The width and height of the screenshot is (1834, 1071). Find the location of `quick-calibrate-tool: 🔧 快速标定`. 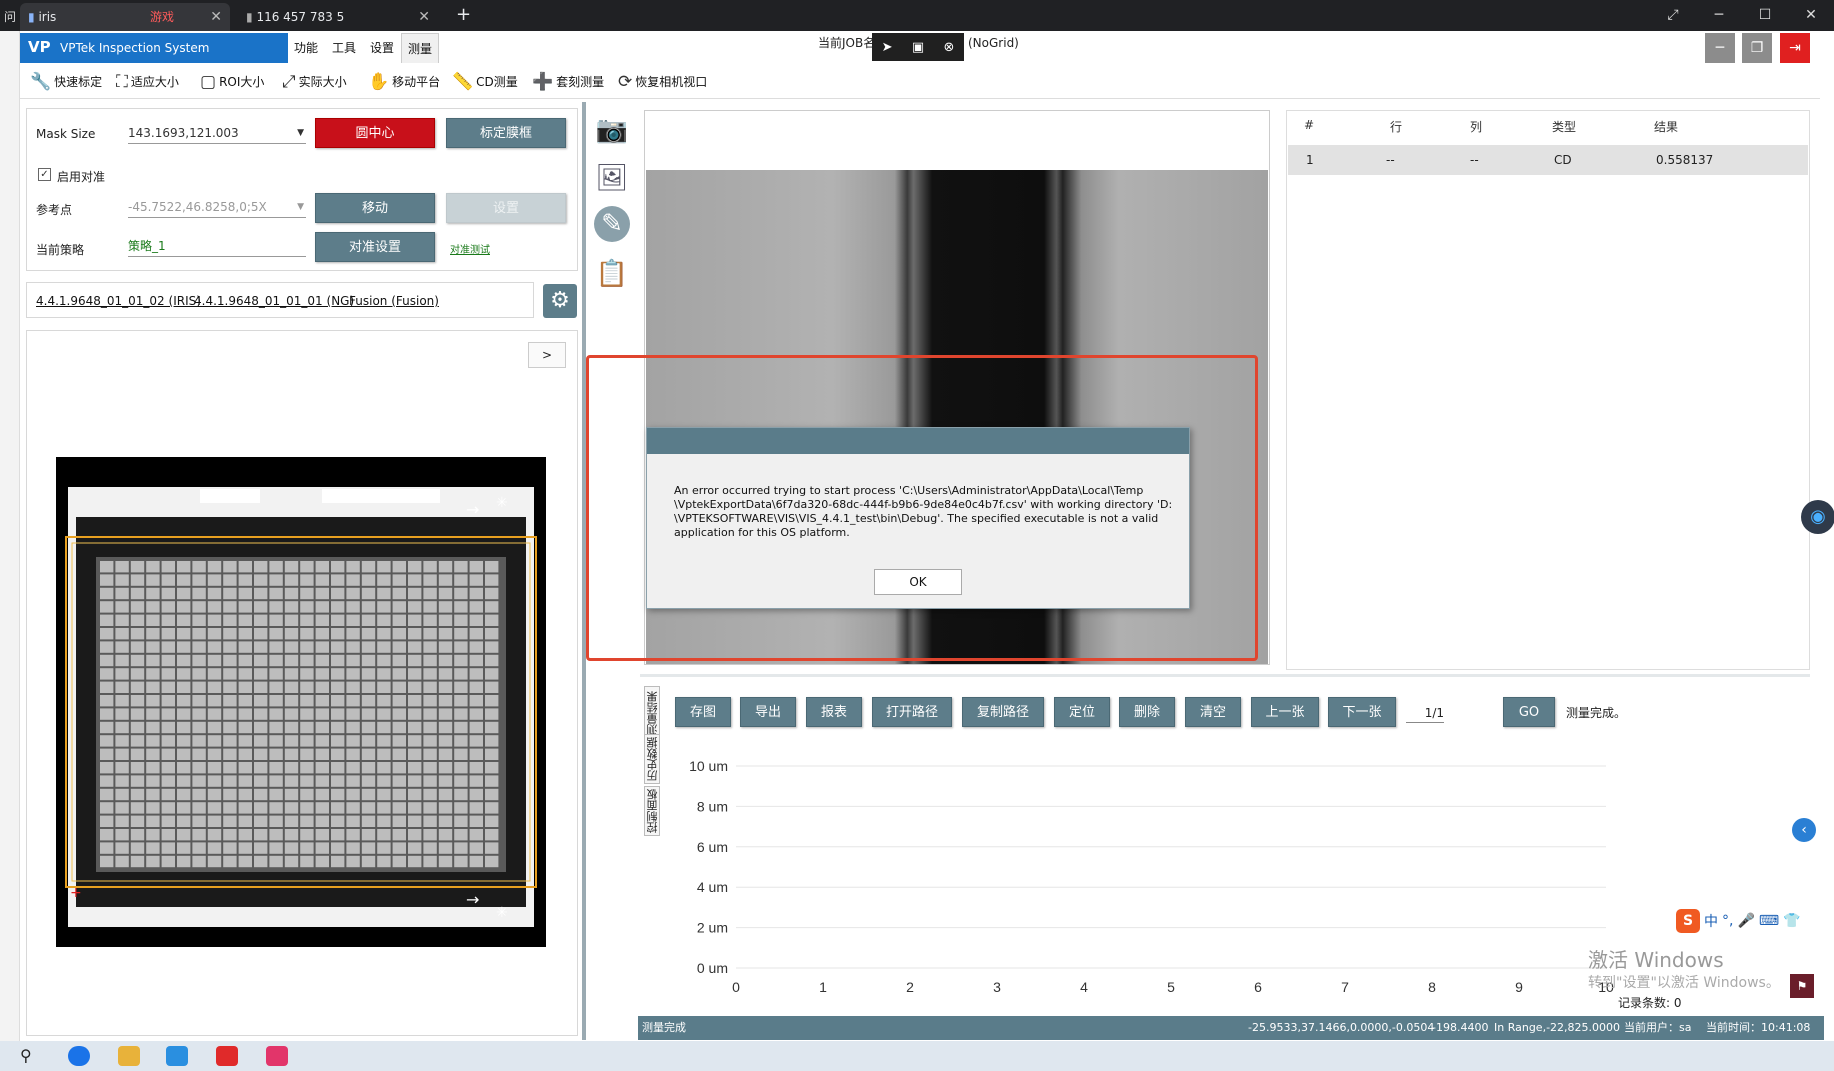

quick-calibrate-tool: 🔧 快速标定 is located at coordinates (66, 82).